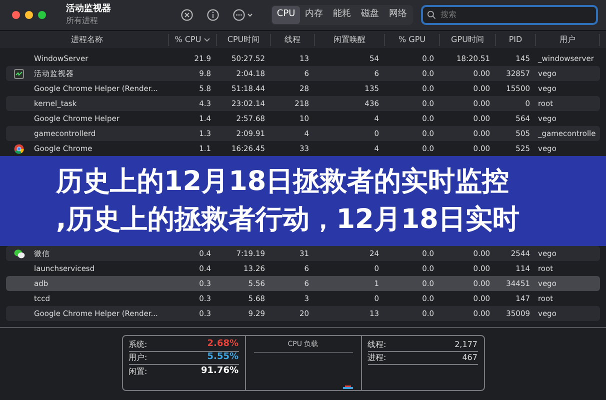 This screenshot has width=606, height=400. What do you see at coordinates (568, 40) in the screenshot?
I see `column-header: 用户` at bounding box center [568, 40].